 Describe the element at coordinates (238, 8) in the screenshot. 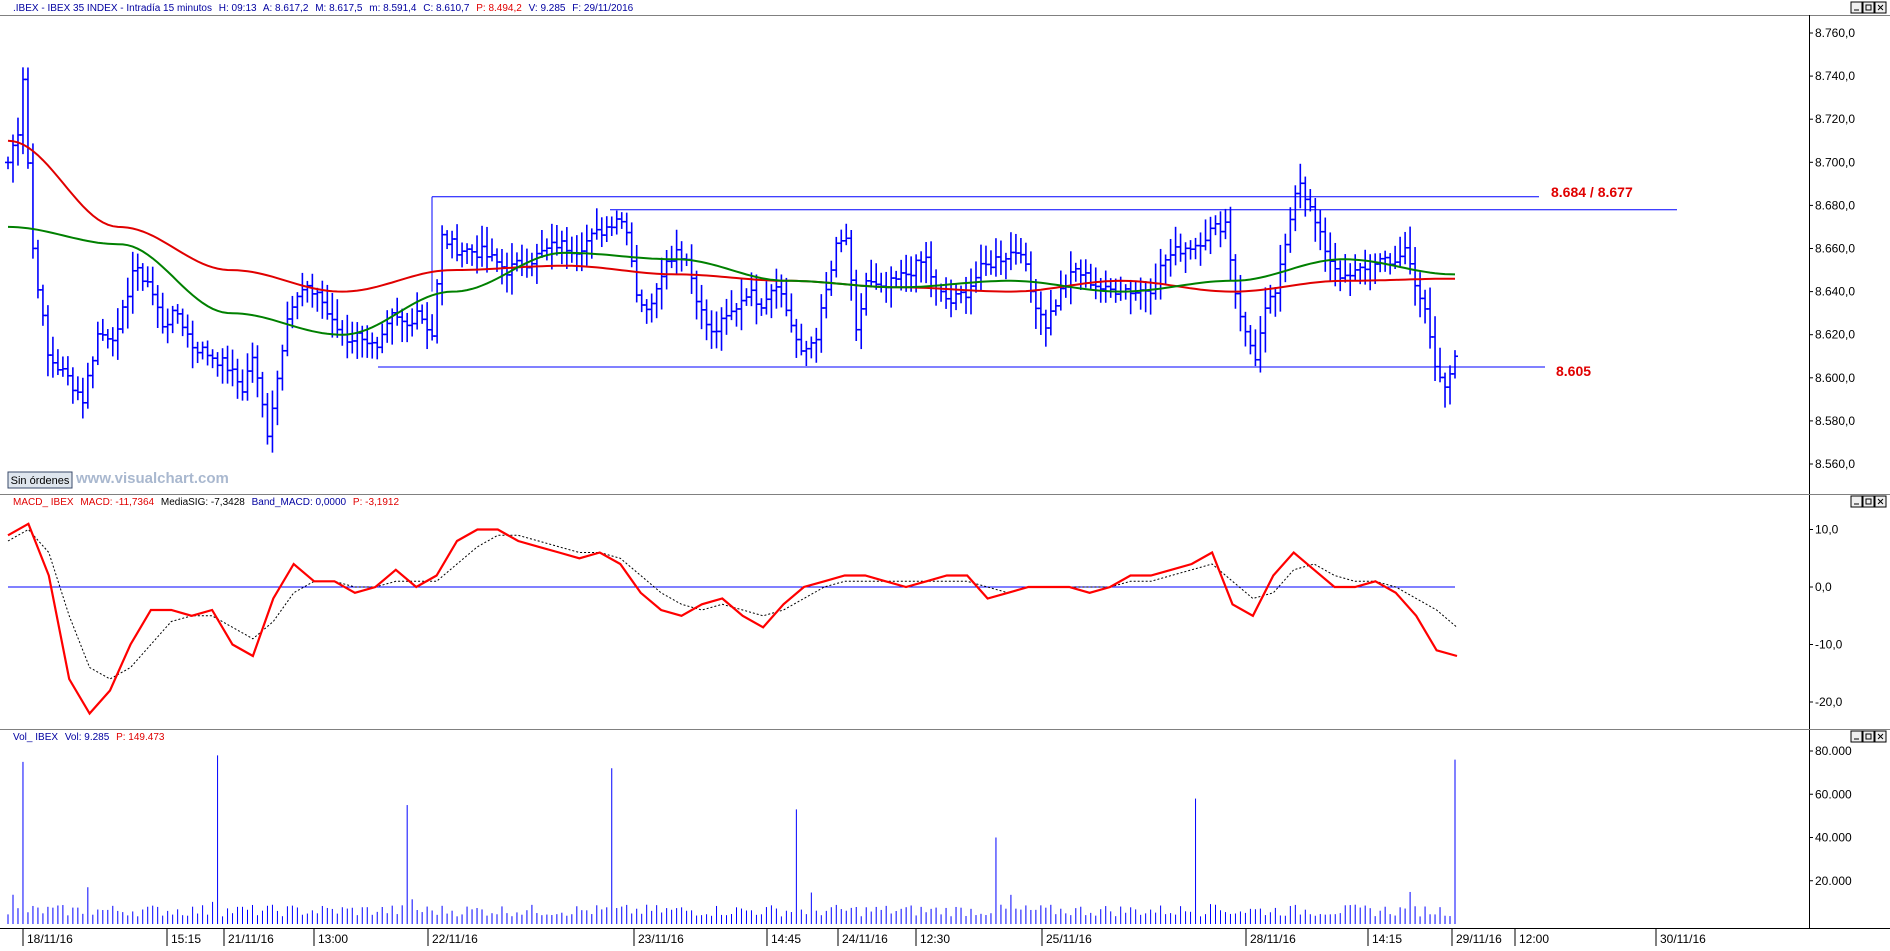

I see `time-value: H: 09:13` at that location.